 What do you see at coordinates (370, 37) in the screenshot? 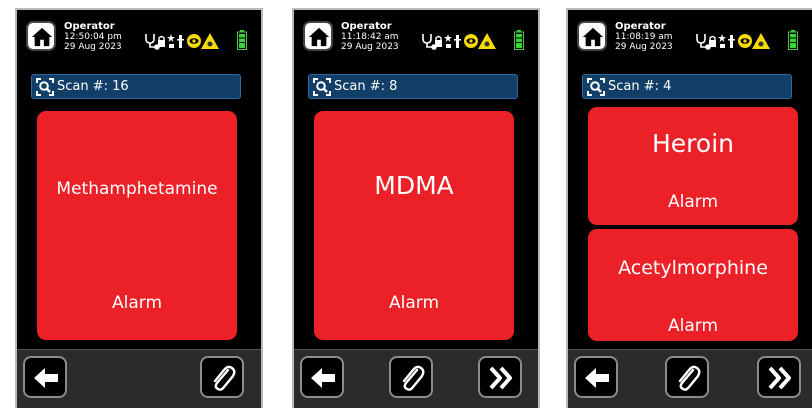
I see `clock-time: 11:18:42 am` at bounding box center [370, 37].